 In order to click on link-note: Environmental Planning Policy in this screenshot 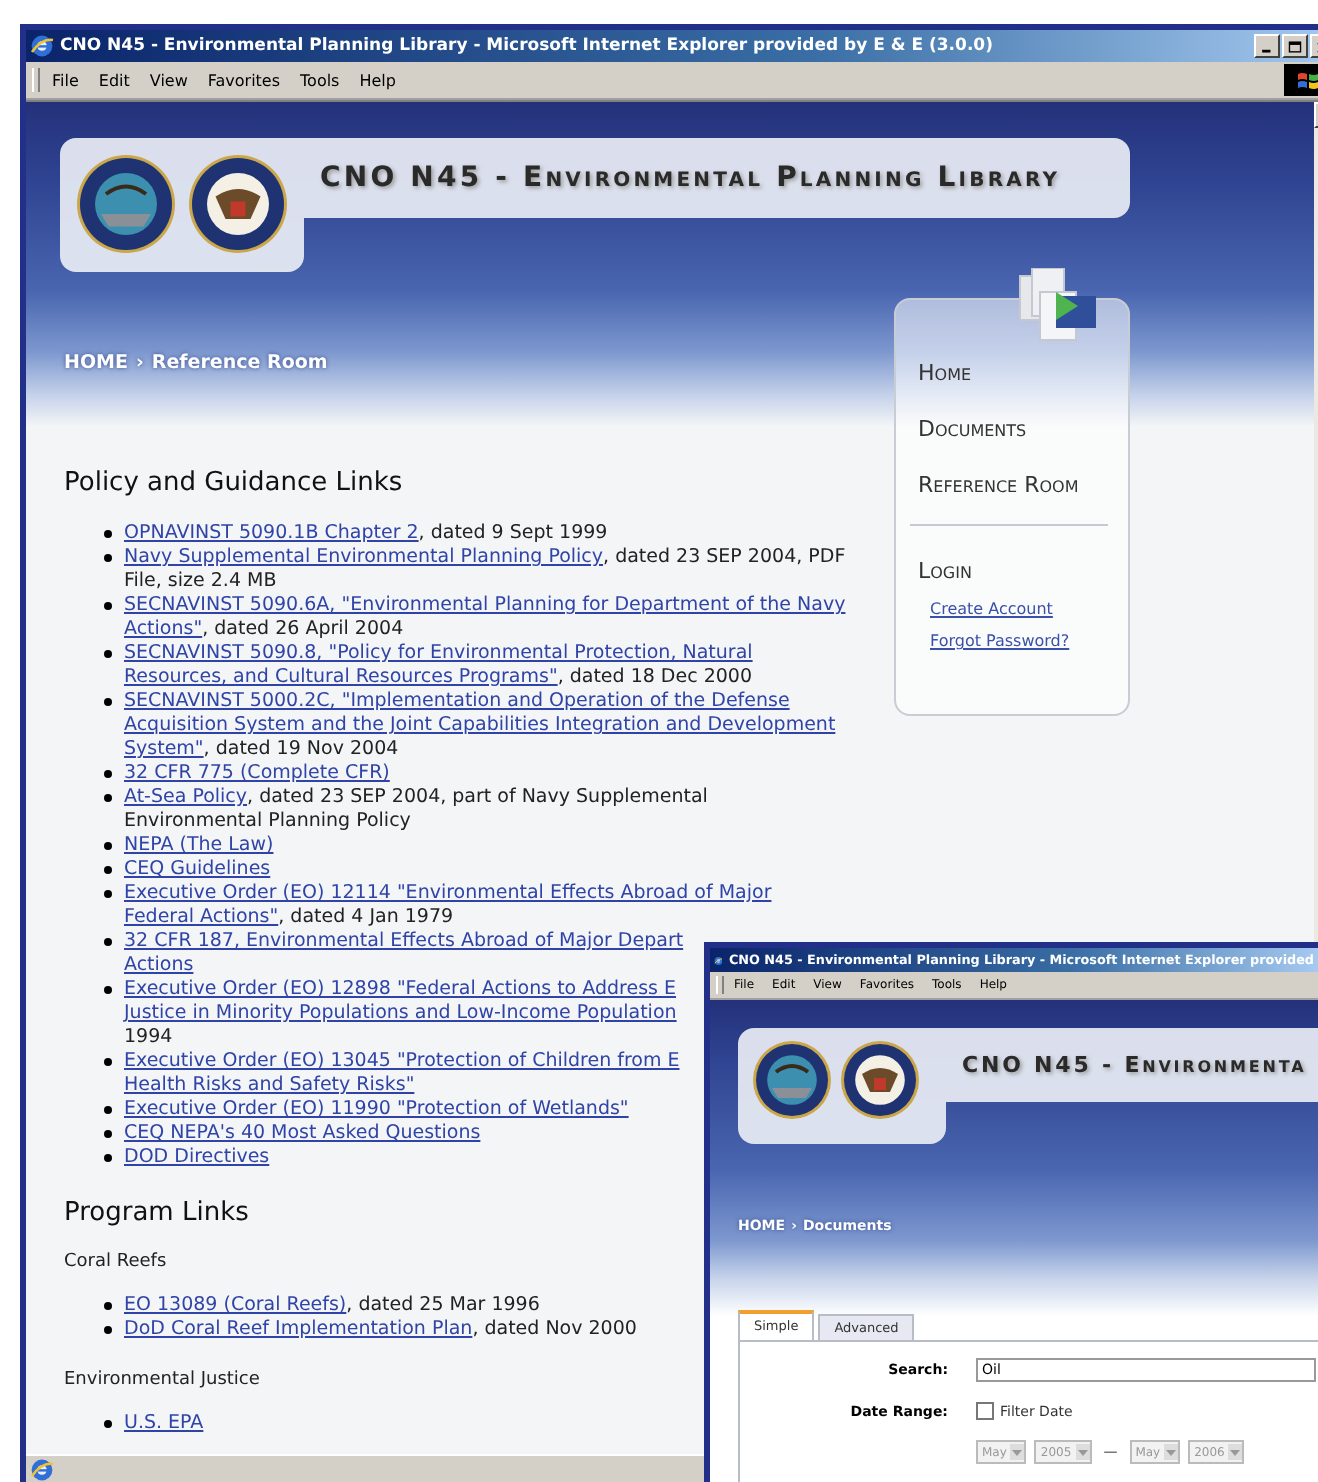, I will do `click(267, 821)`.